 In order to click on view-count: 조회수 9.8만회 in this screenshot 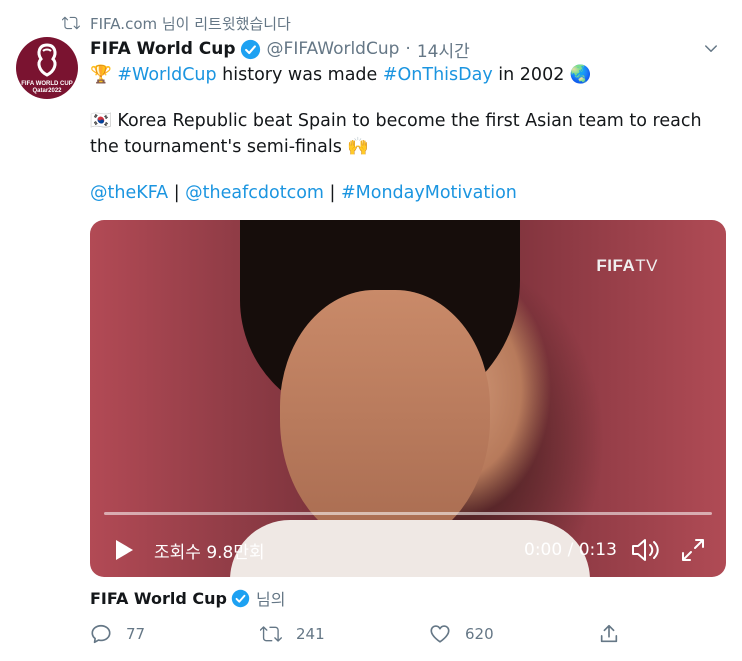, I will do `click(209, 552)`.